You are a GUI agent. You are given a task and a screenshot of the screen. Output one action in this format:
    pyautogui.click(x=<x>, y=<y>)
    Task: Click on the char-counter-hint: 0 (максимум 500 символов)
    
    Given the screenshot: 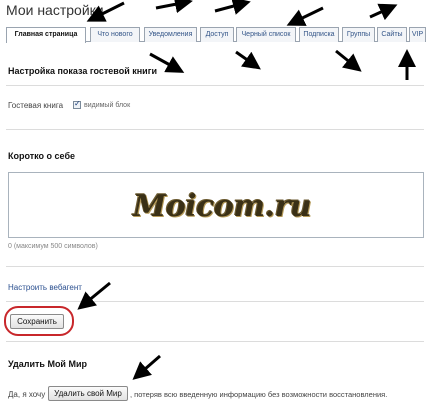 What is the action you would take?
    pyautogui.click(x=53, y=246)
    